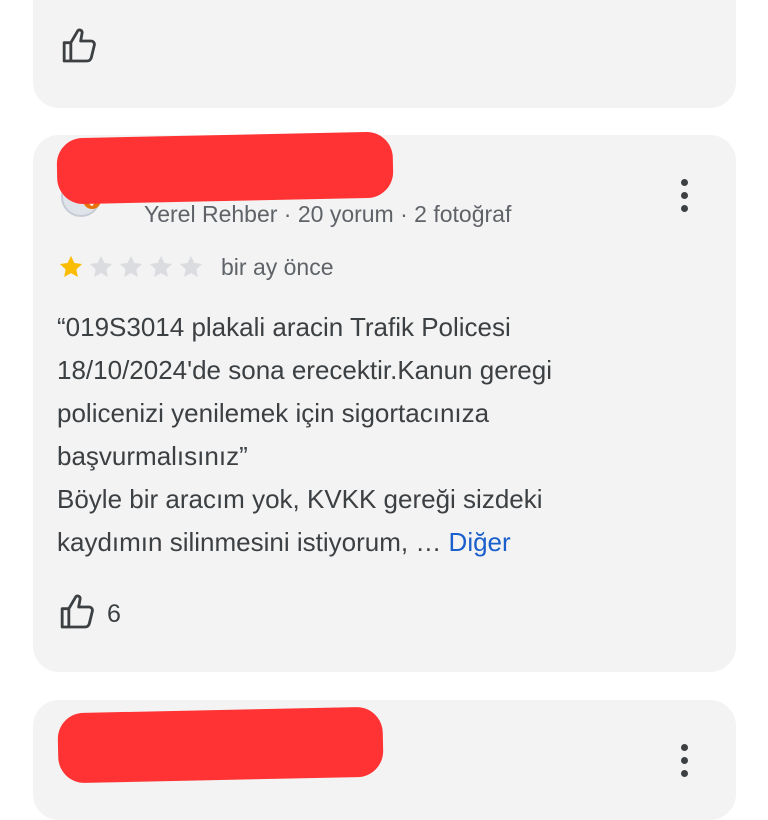  Describe the element at coordinates (273, 413) in the screenshot. I see `review-text-line: policenizi yenilemek için sigortacınıza` at that location.